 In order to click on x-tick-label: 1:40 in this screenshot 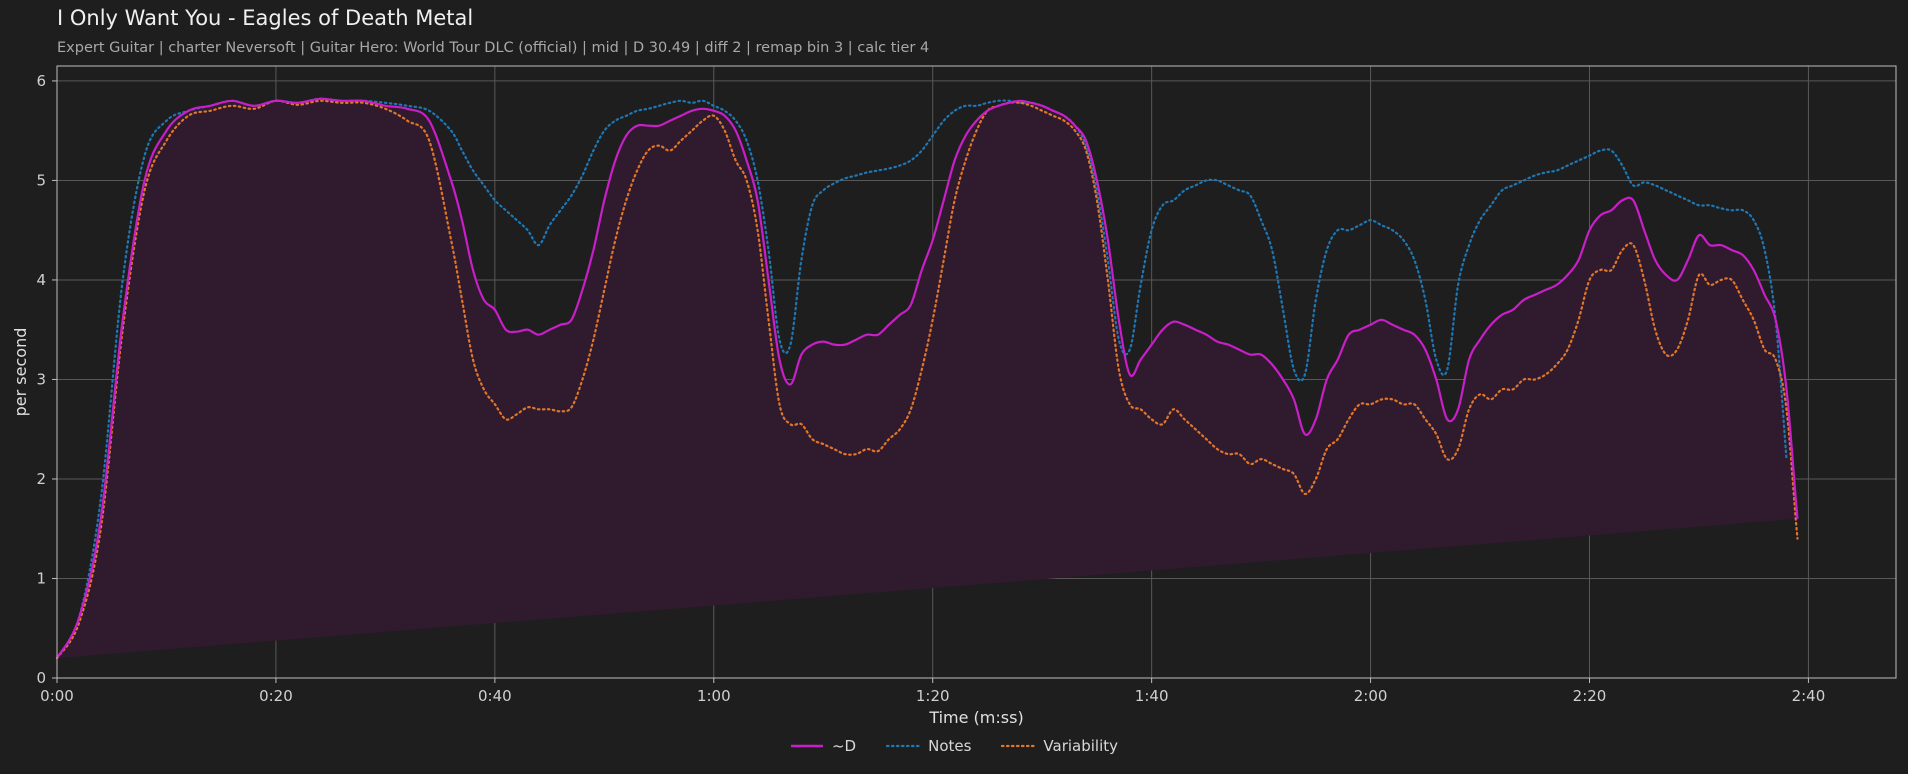, I will do `click(1152, 696)`.